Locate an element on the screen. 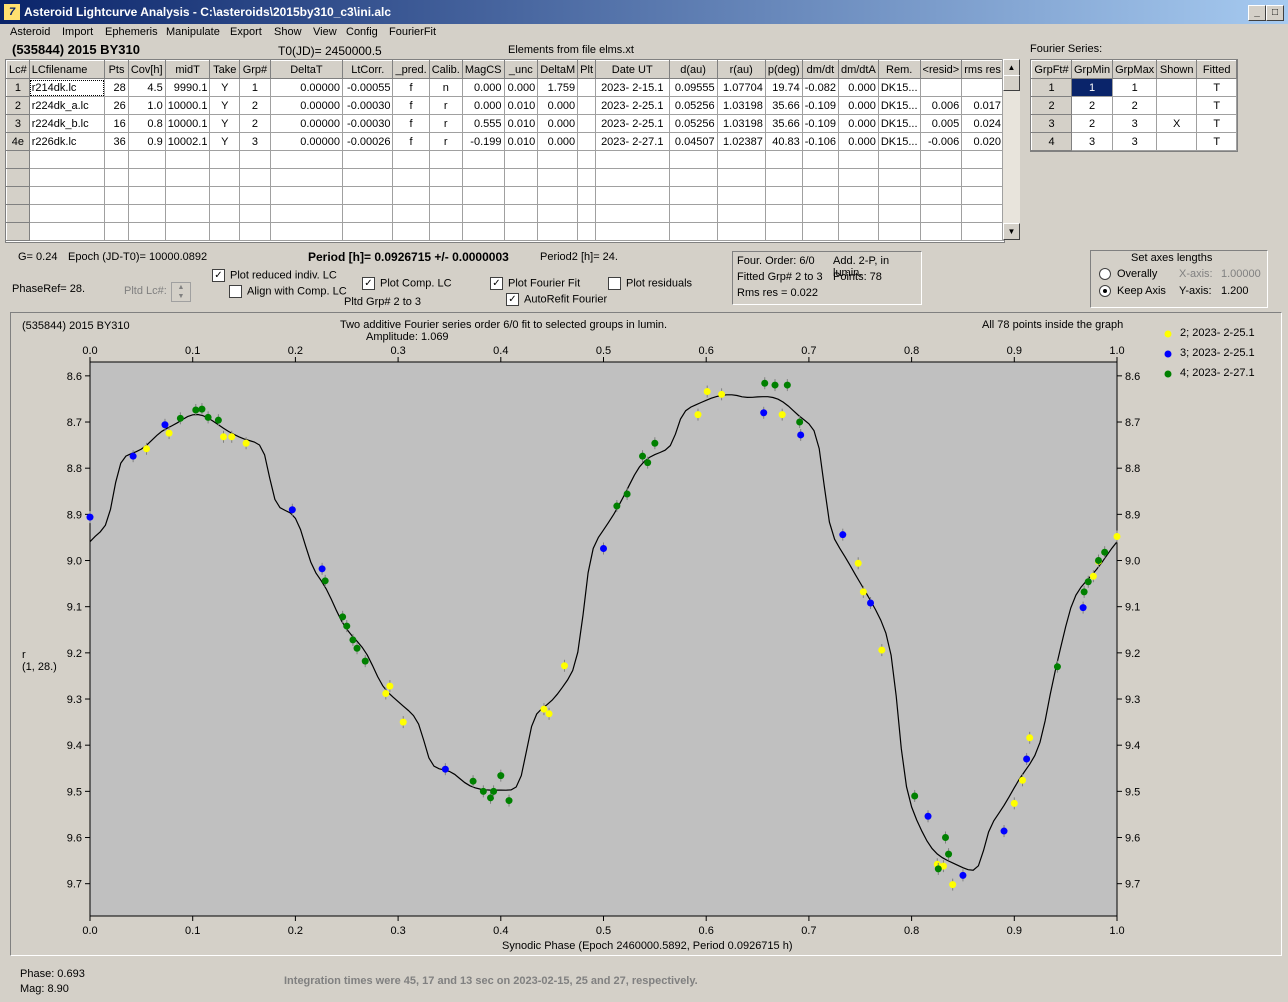 This screenshot has height=1002, width=1288. legend-item: 3; 2023- 2-25.1 is located at coordinates (1217, 353).